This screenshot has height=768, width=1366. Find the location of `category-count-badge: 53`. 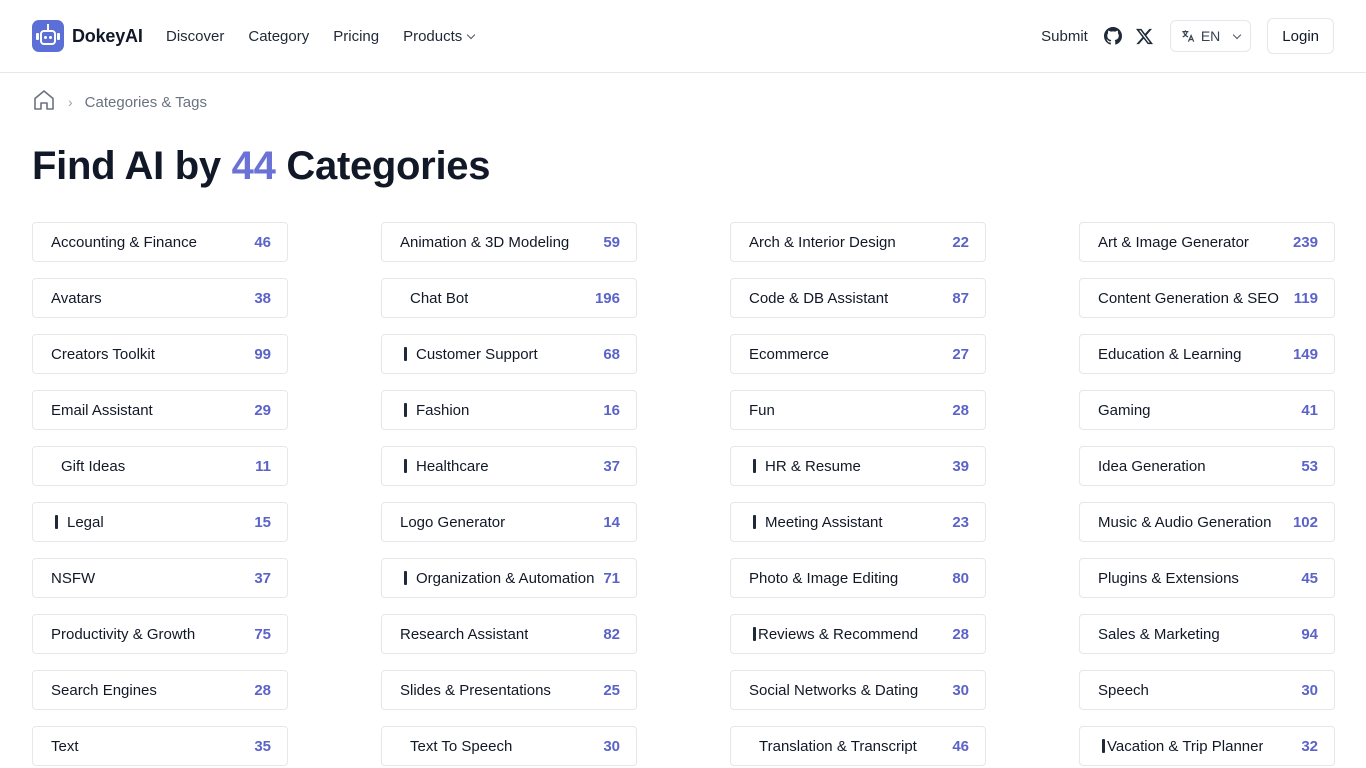

category-count-badge: 53 is located at coordinates (1309, 466).